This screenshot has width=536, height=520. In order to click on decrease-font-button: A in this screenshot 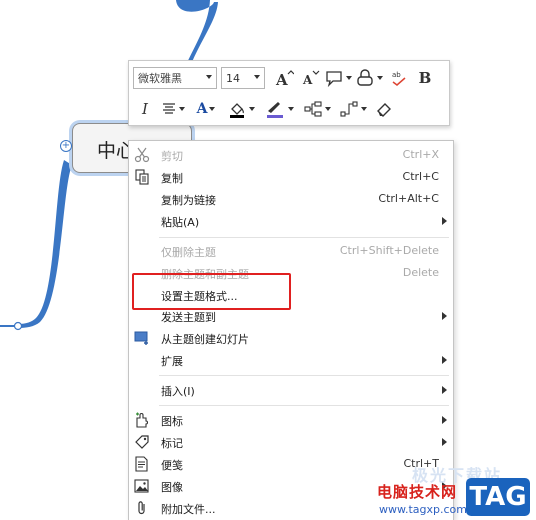, I will do `click(310, 78)`.